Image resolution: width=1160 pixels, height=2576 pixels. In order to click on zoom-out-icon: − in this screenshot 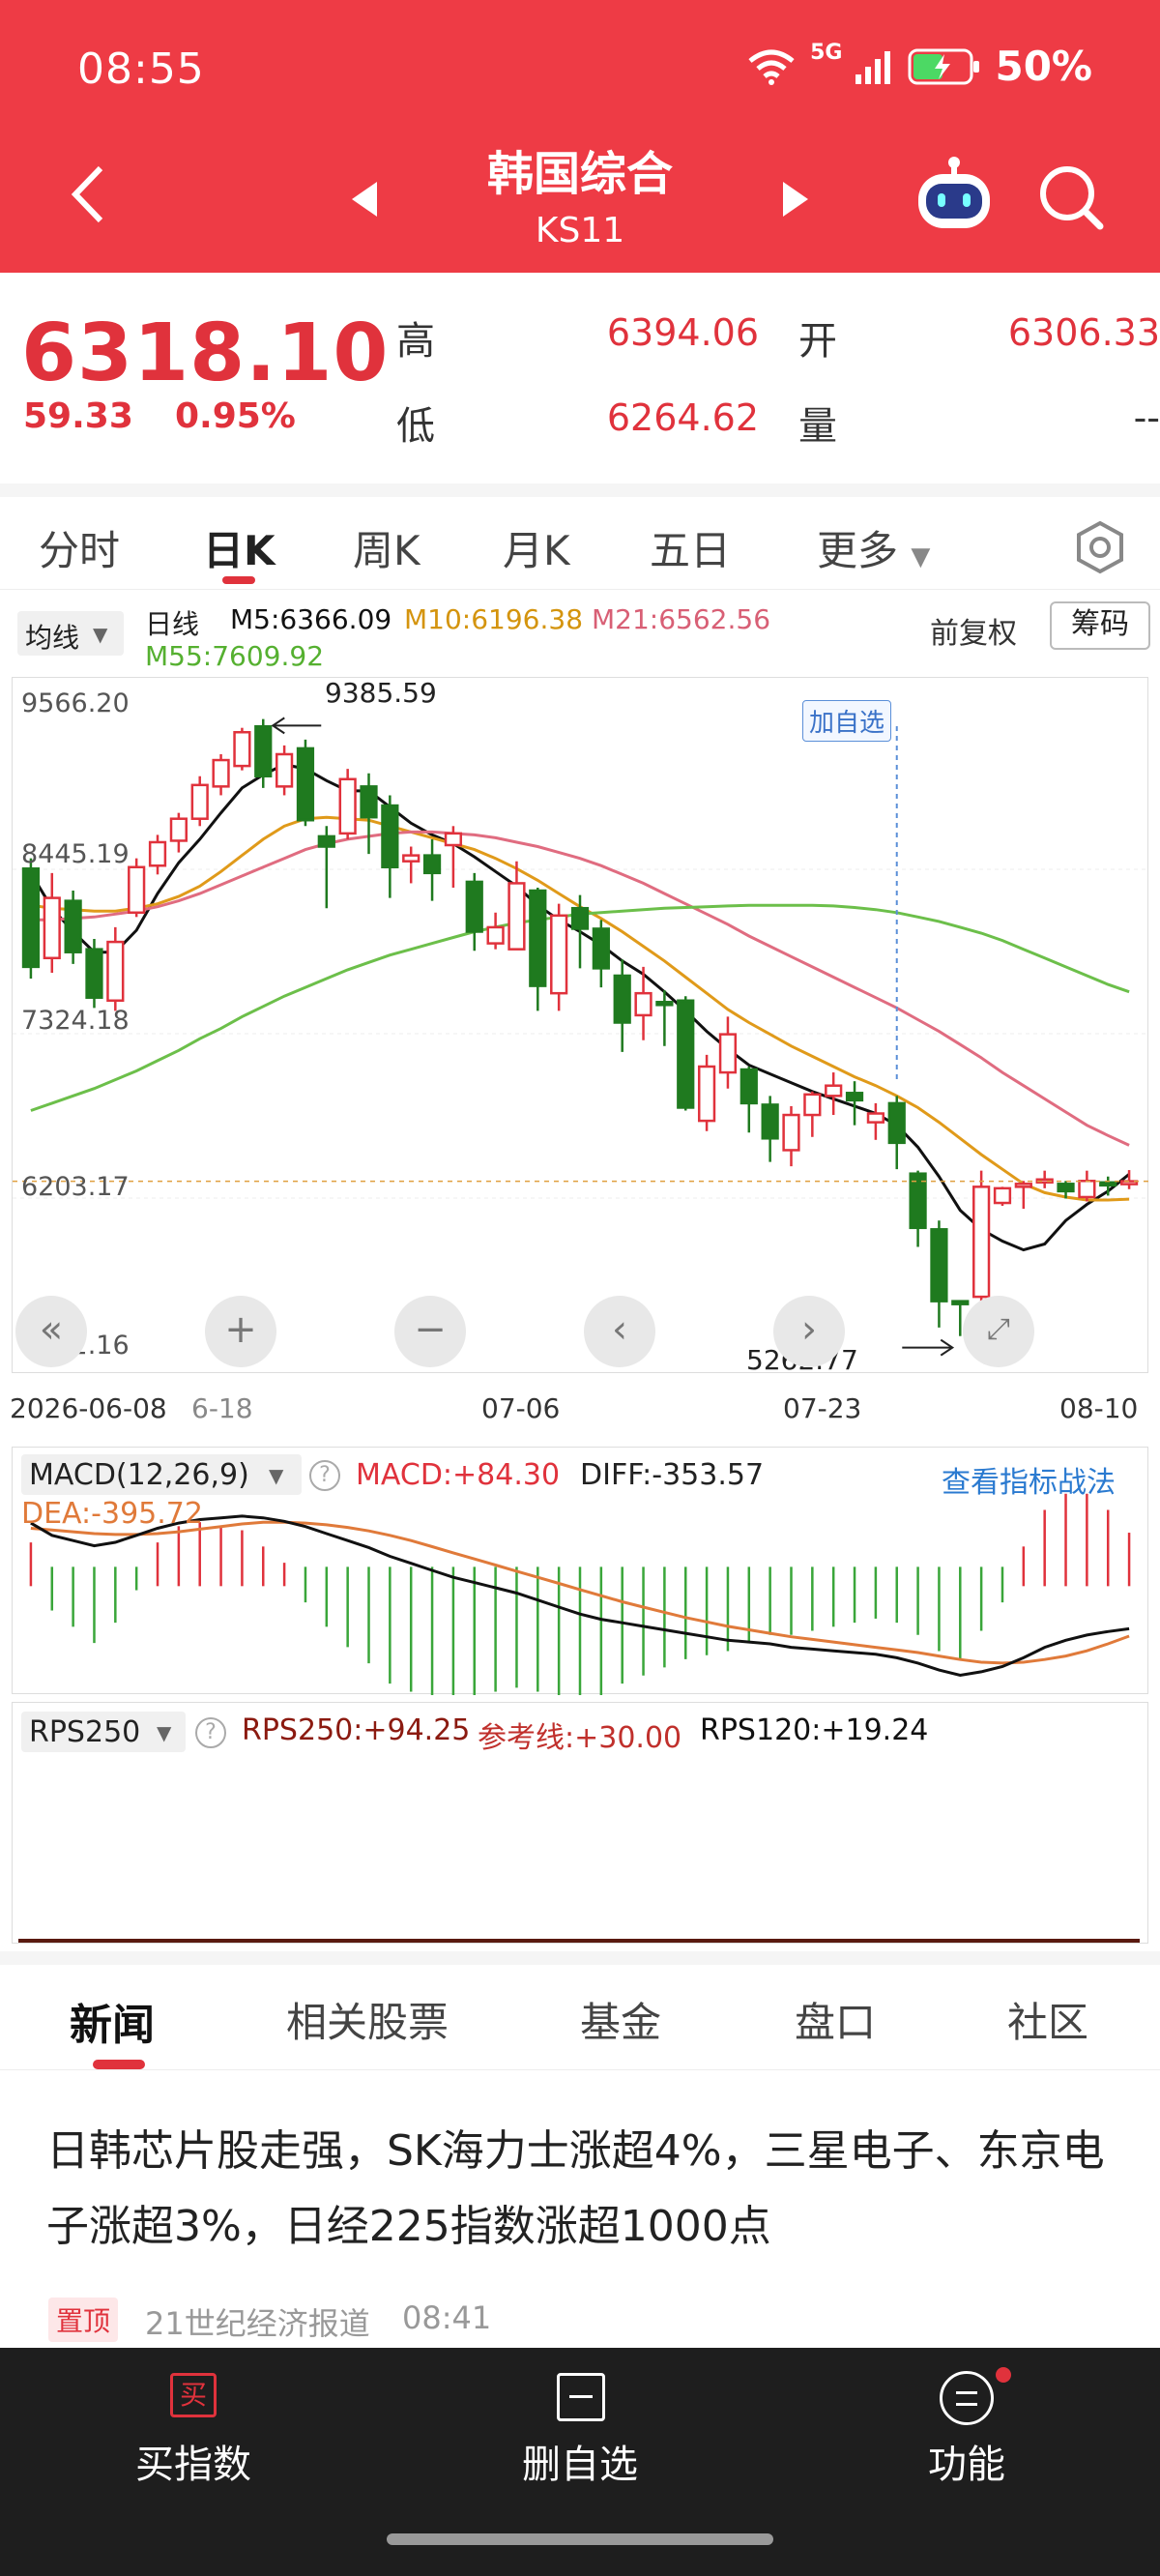, I will do `click(430, 1331)`.